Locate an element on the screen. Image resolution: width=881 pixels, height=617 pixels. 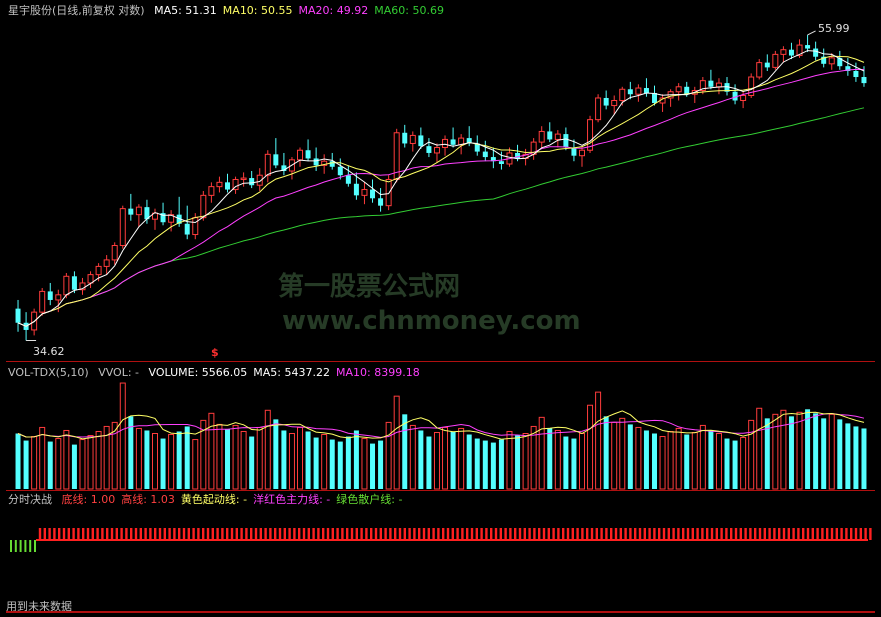
indicator-title: 分时决战 is located at coordinates (30, 499).